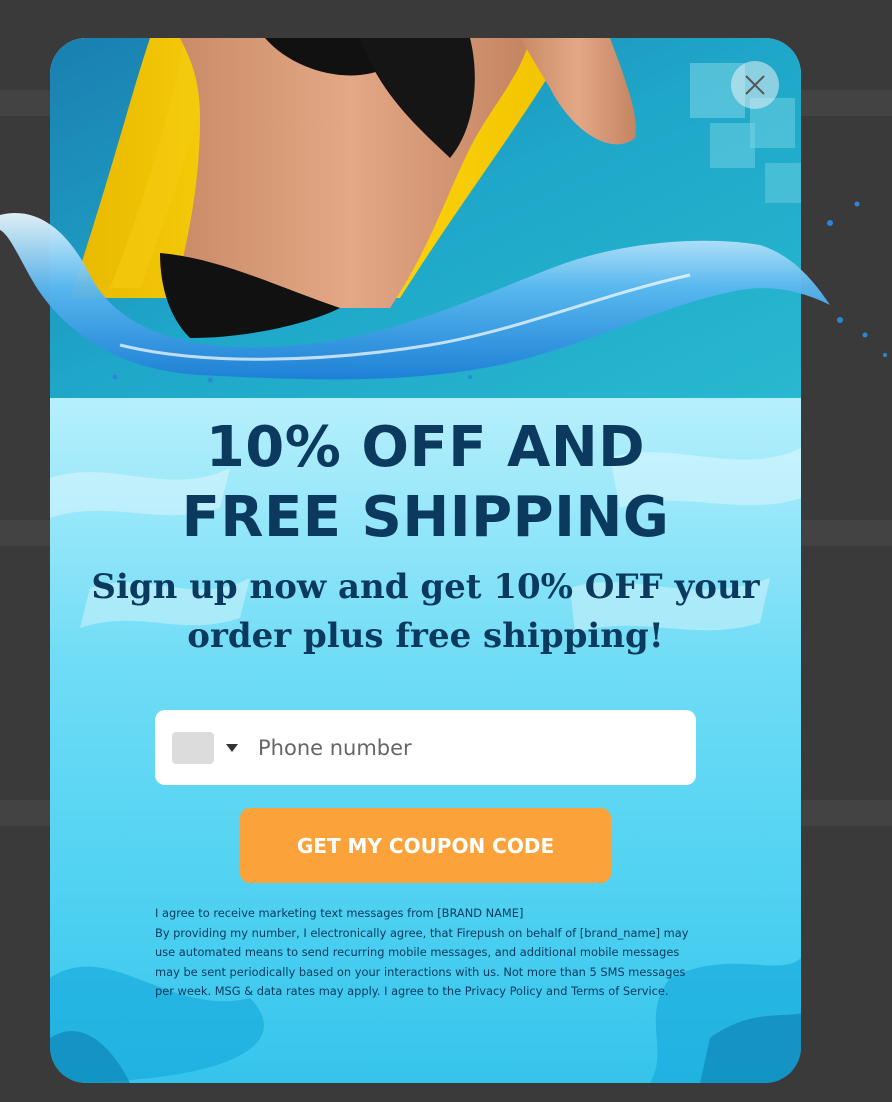 The image size is (892, 1102). Describe the element at coordinates (425, 447) in the screenshot. I see `headline-line-1: 10% OFF AND` at that location.